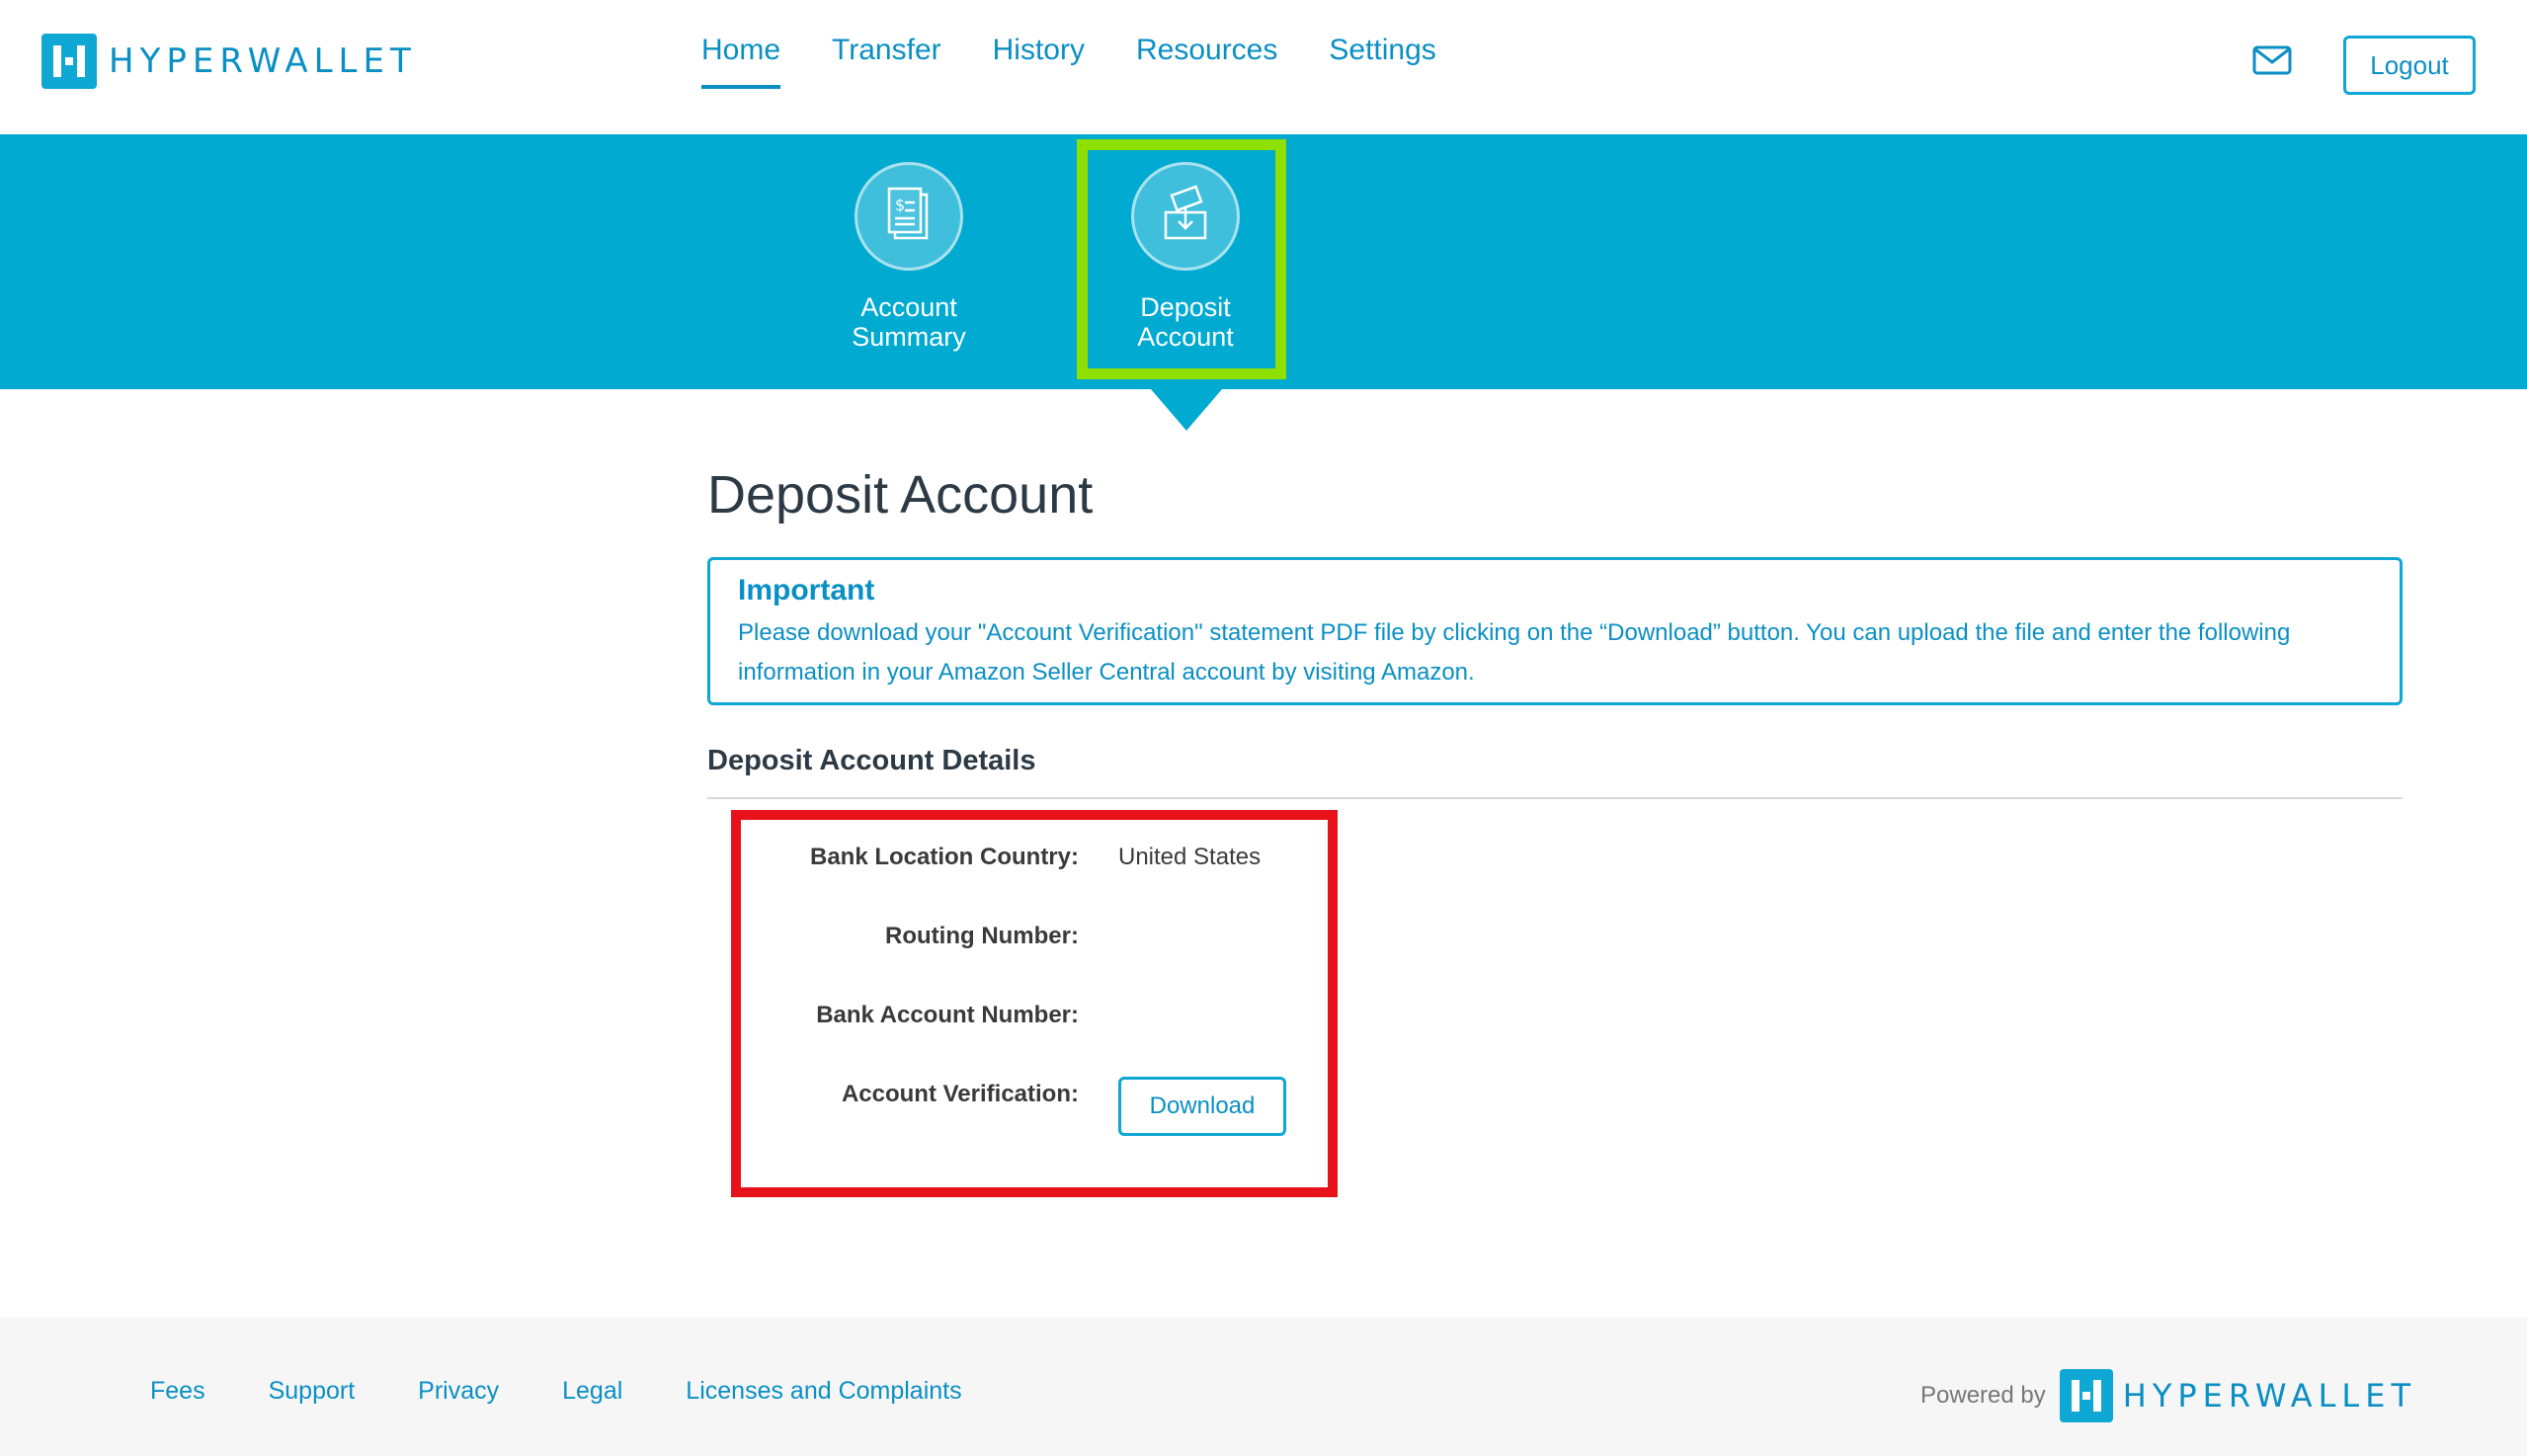 The width and height of the screenshot is (2527, 1456). What do you see at coordinates (1094, 61) in the screenshot?
I see `main-nav: Home Transfer History Resources Settings` at bounding box center [1094, 61].